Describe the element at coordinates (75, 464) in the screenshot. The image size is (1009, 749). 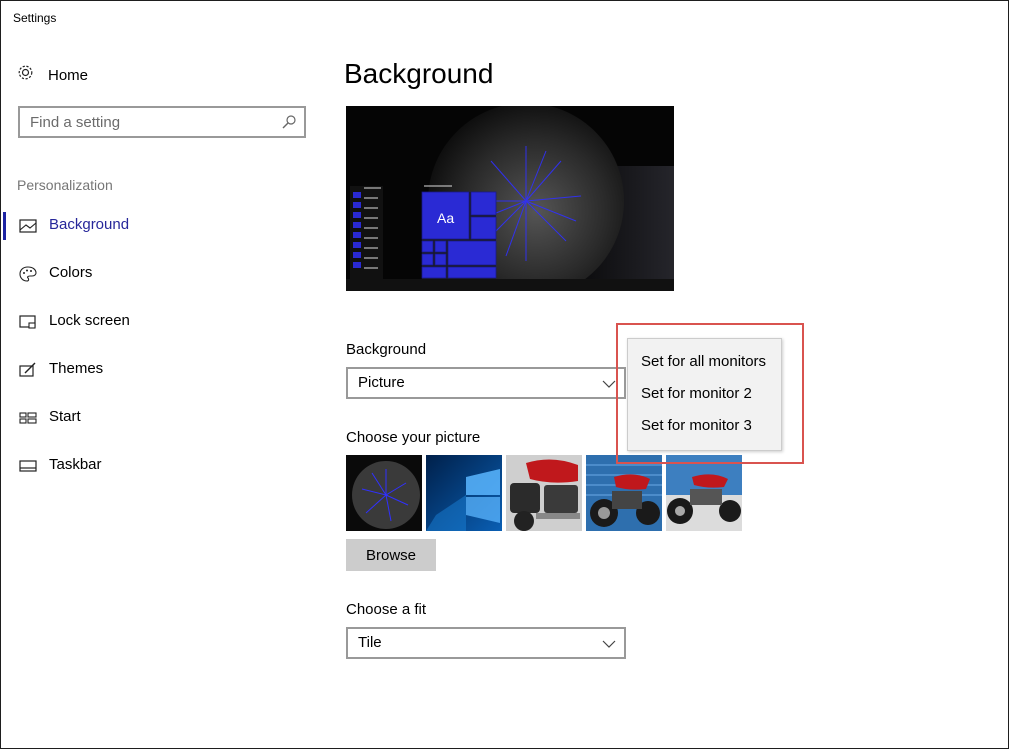
I see `sidebar-item-label: Taskbar` at that location.